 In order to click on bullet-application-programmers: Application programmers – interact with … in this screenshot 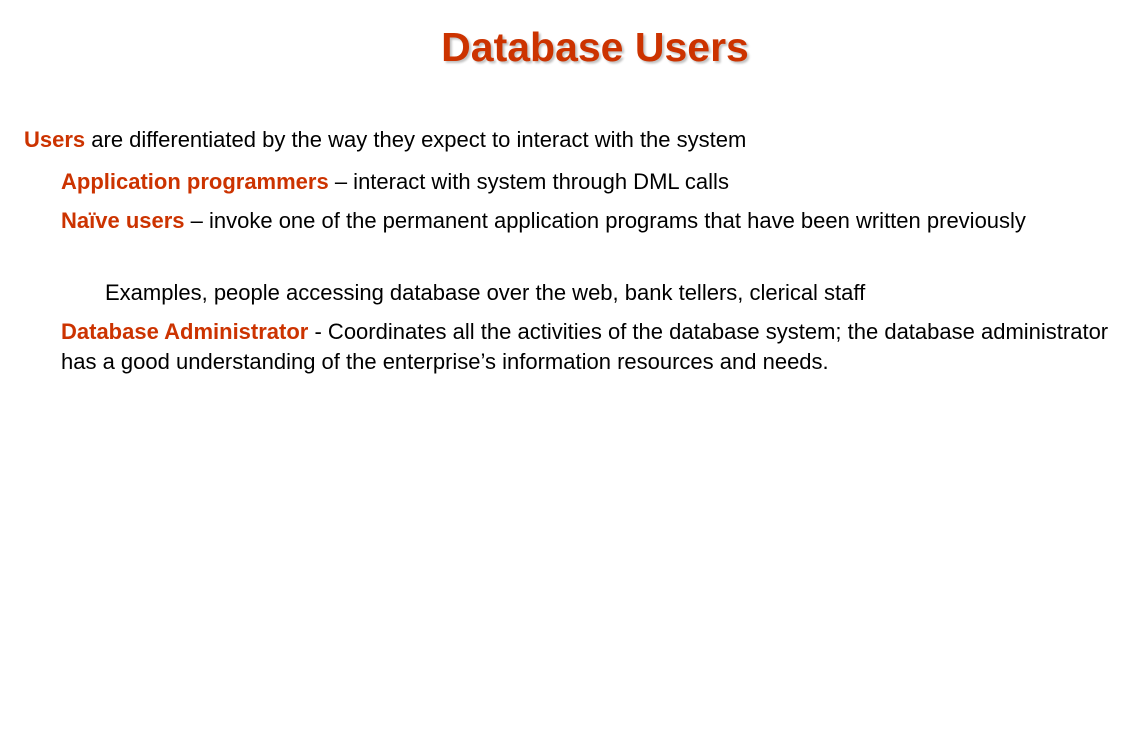, I will do `click(586, 182)`.